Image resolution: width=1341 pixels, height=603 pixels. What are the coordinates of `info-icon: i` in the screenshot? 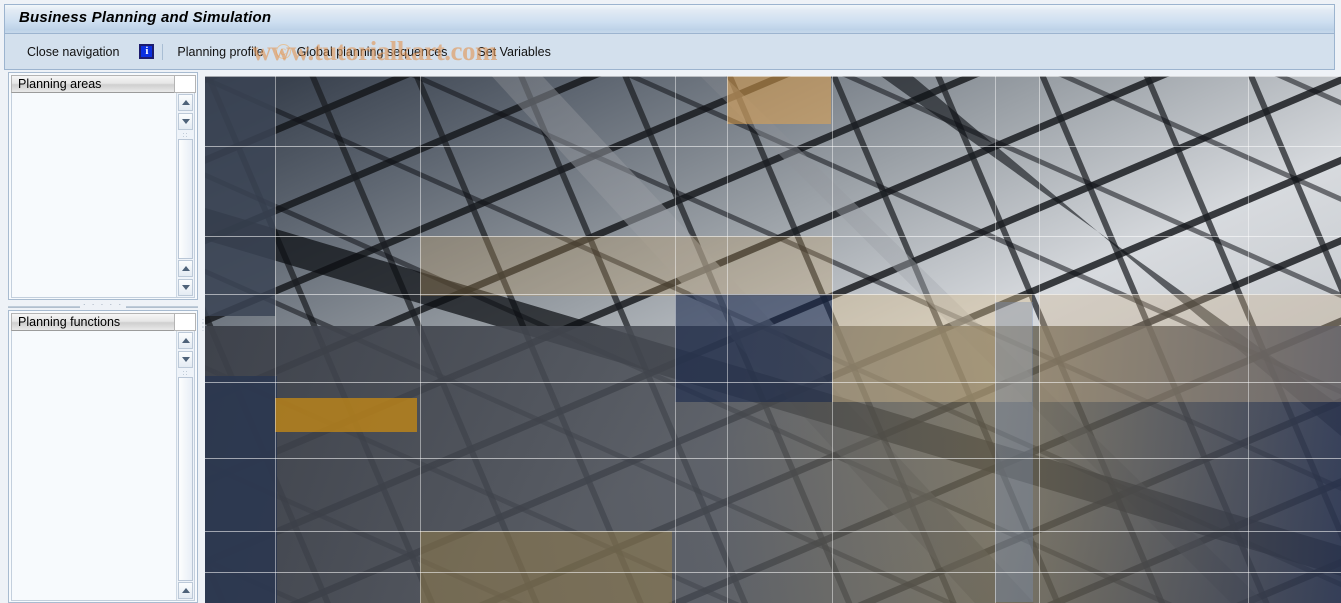 It's located at (147, 51).